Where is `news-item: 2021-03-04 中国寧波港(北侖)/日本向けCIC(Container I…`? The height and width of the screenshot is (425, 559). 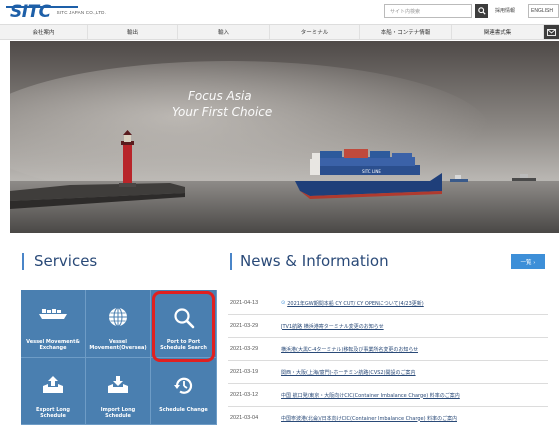 news-item: 2021-03-04 中国寧波港(北侖)/日本向けCIC(Container I… is located at coordinates (388, 416).